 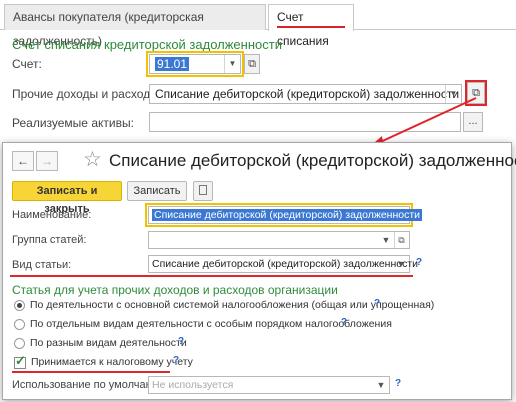 I want to click on back-arrow-icon: ←, so click(x=23, y=161).